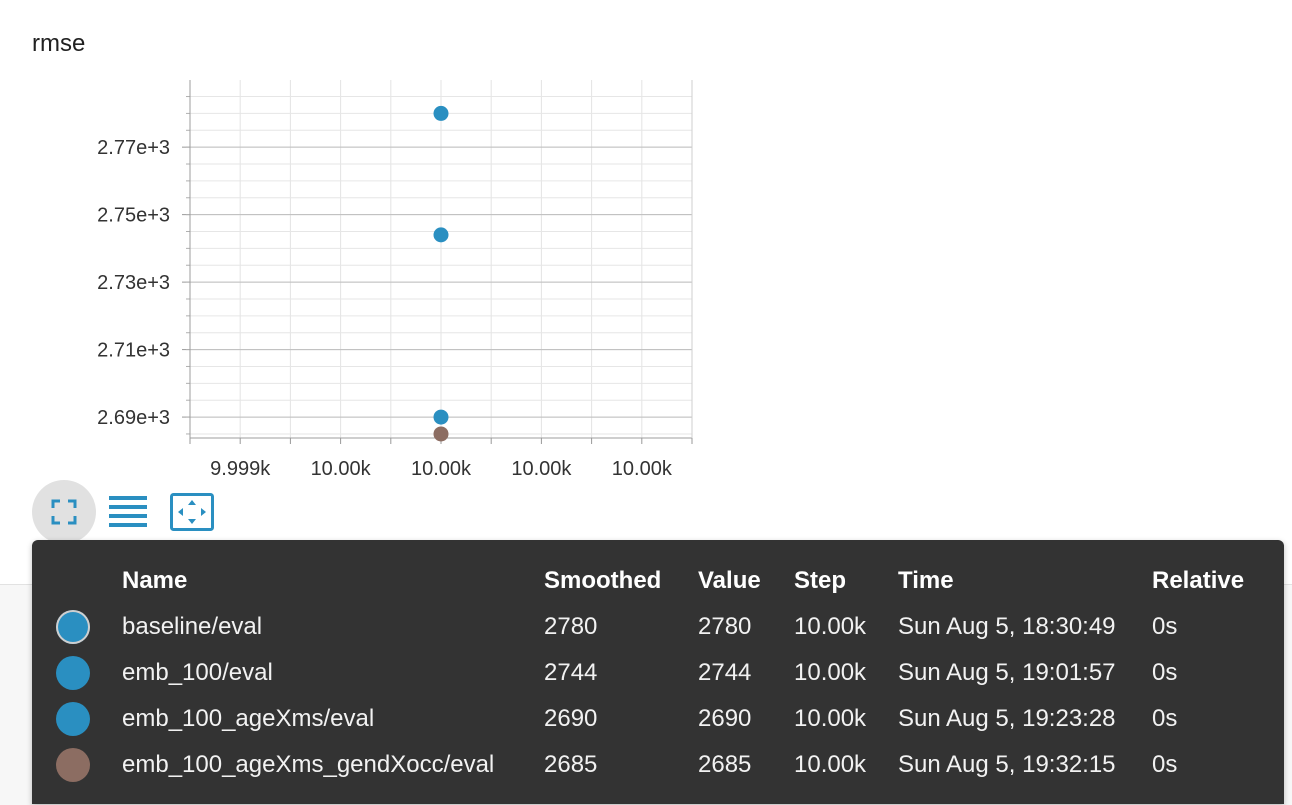  I want to click on run-name: baseline/eval, so click(192, 626).